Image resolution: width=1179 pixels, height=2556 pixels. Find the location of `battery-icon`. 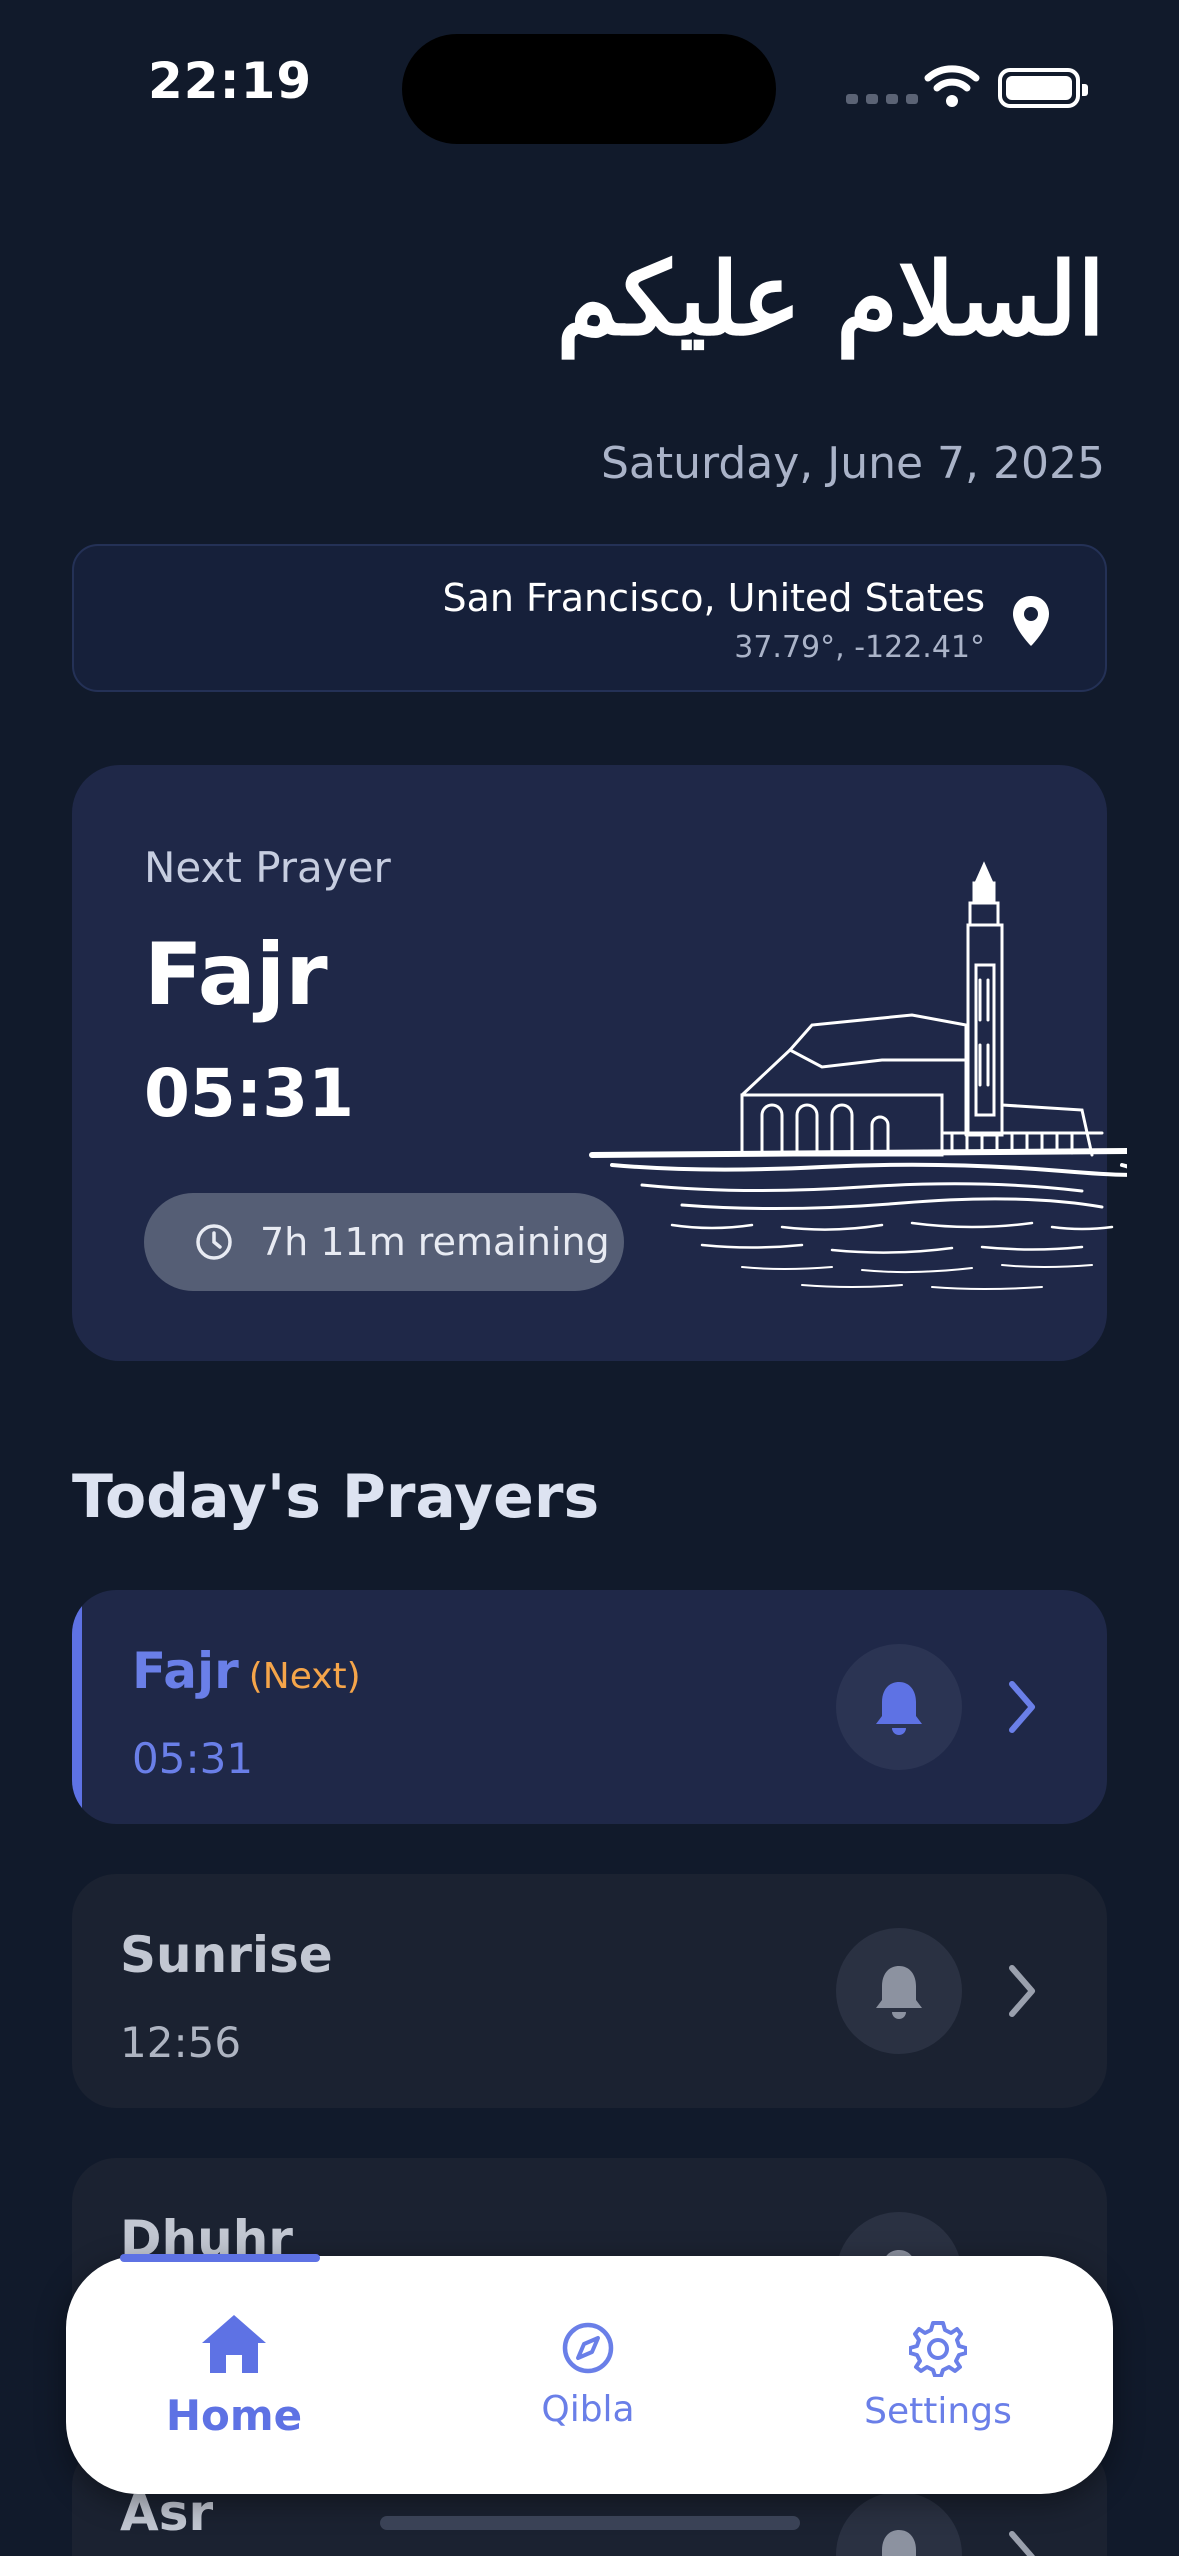

battery-icon is located at coordinates (1043, 88).